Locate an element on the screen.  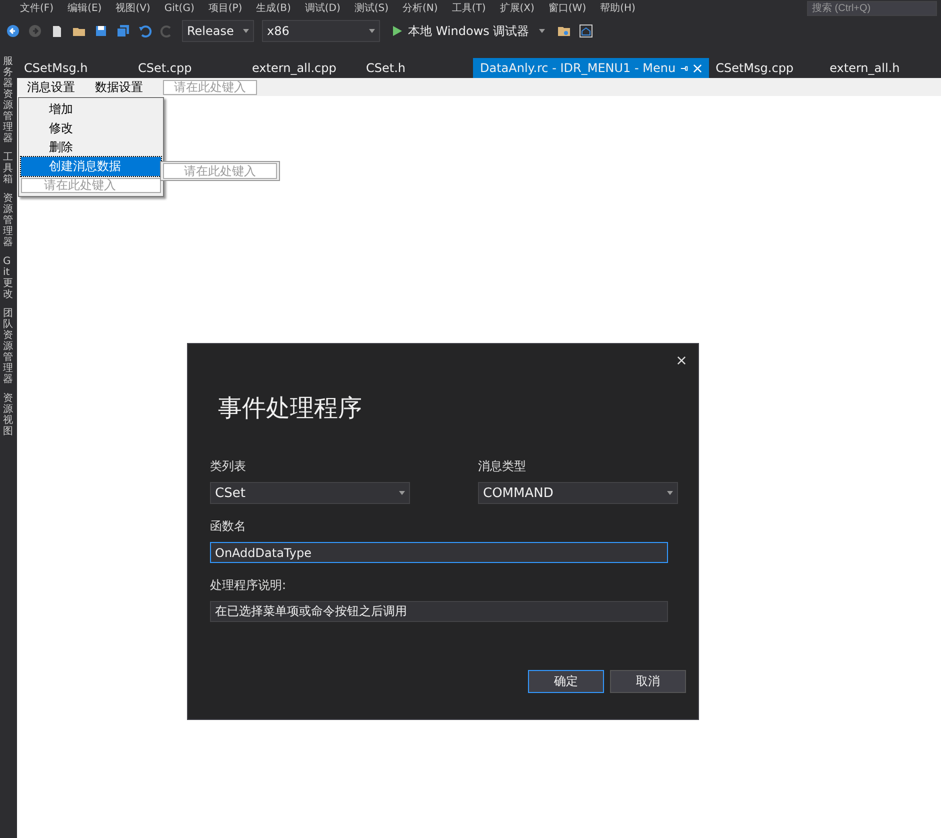
menu-item: 生成(B) is located at coordinates (273, 8).